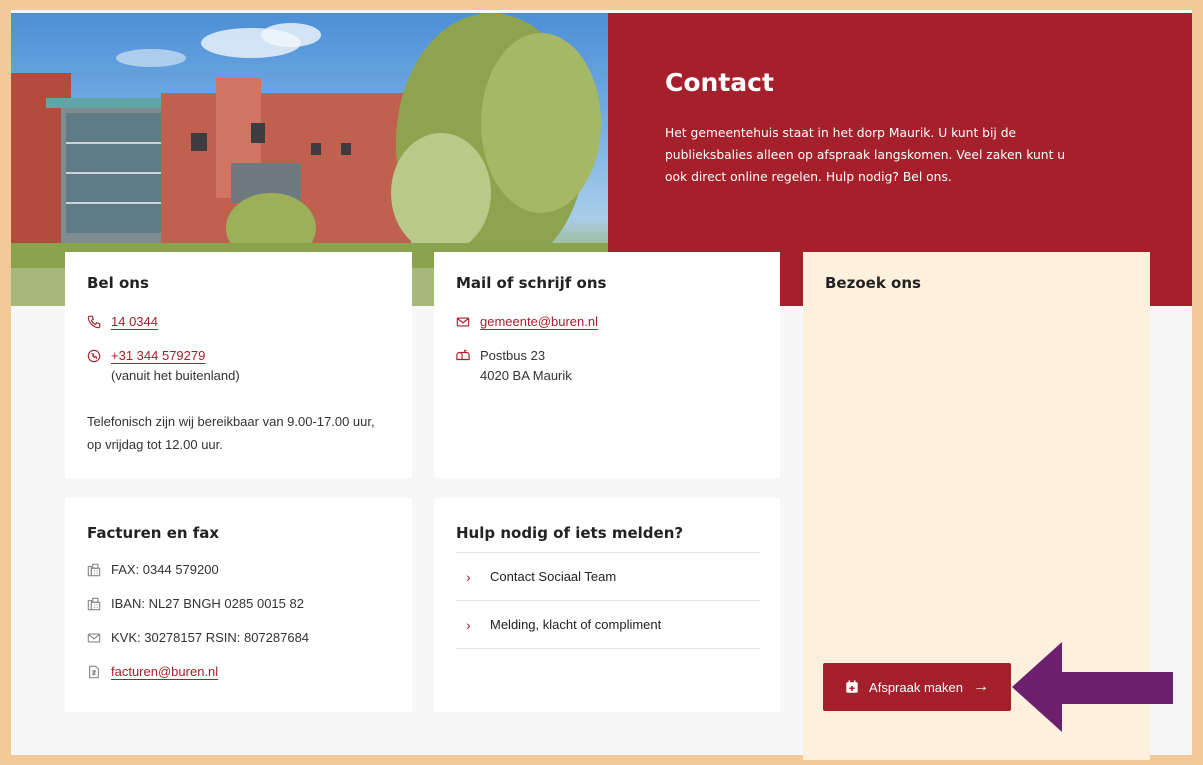 This screenshot has height=765, width=1203. I want to click on kvk-row: KVK: 30278157 RSIN: 807287684, so click(198, 638).